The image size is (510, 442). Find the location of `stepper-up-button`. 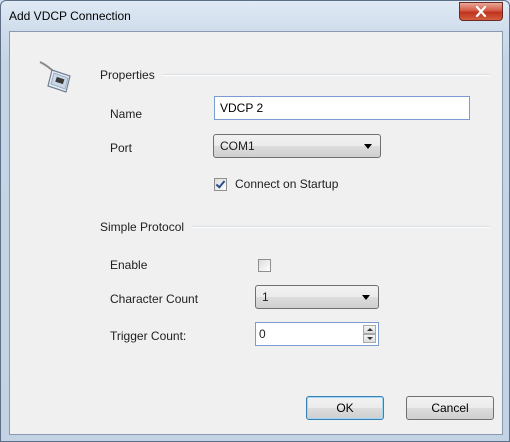

stepper-up-button is located at coordinates (369, 329).